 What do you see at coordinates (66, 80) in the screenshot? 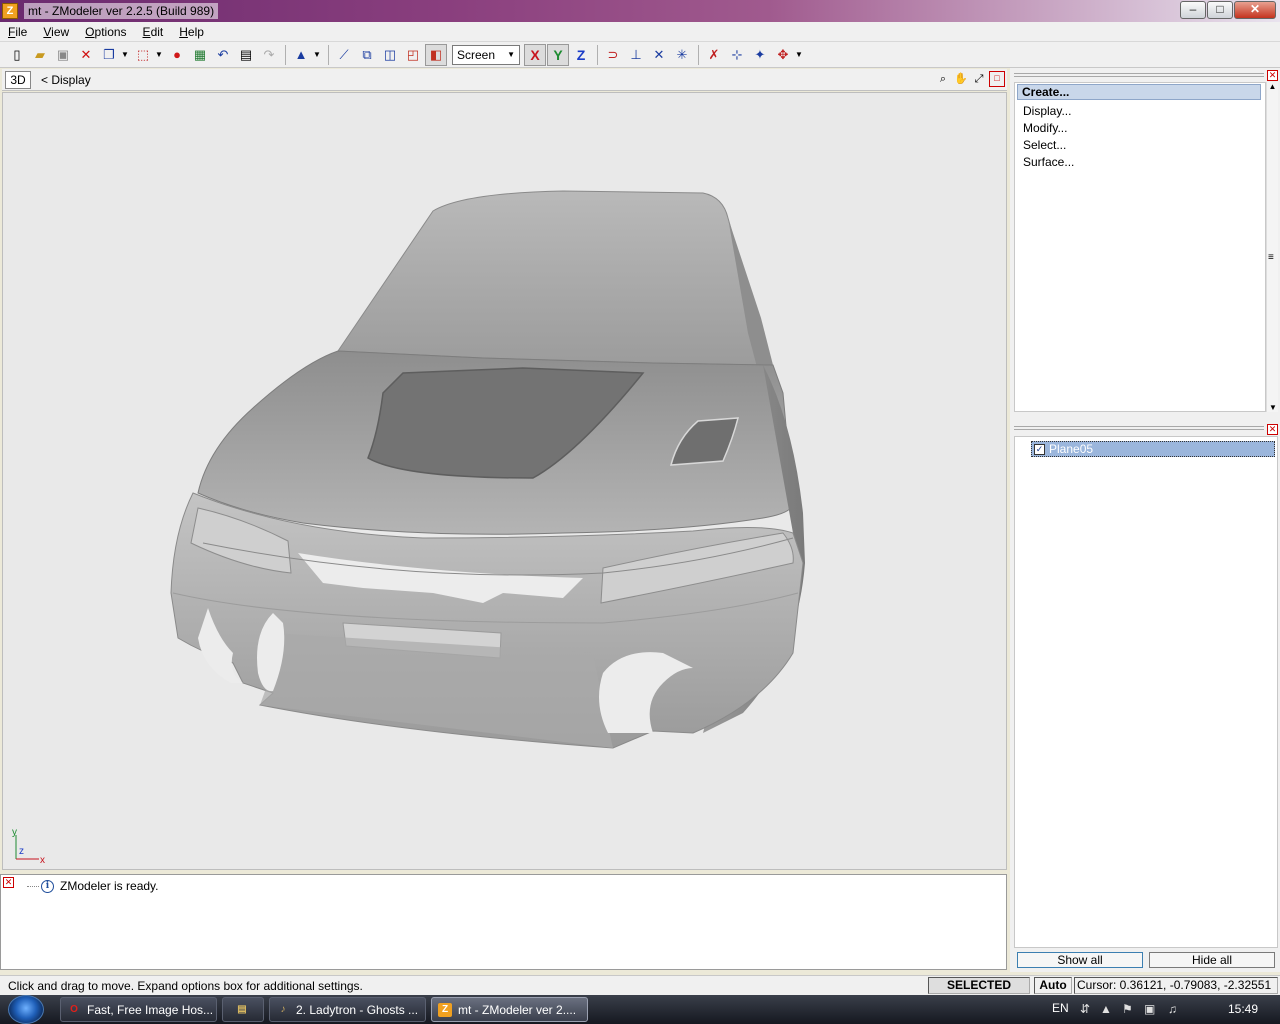
I see `viewport-title: < Display` at bounding box center [66, 80].